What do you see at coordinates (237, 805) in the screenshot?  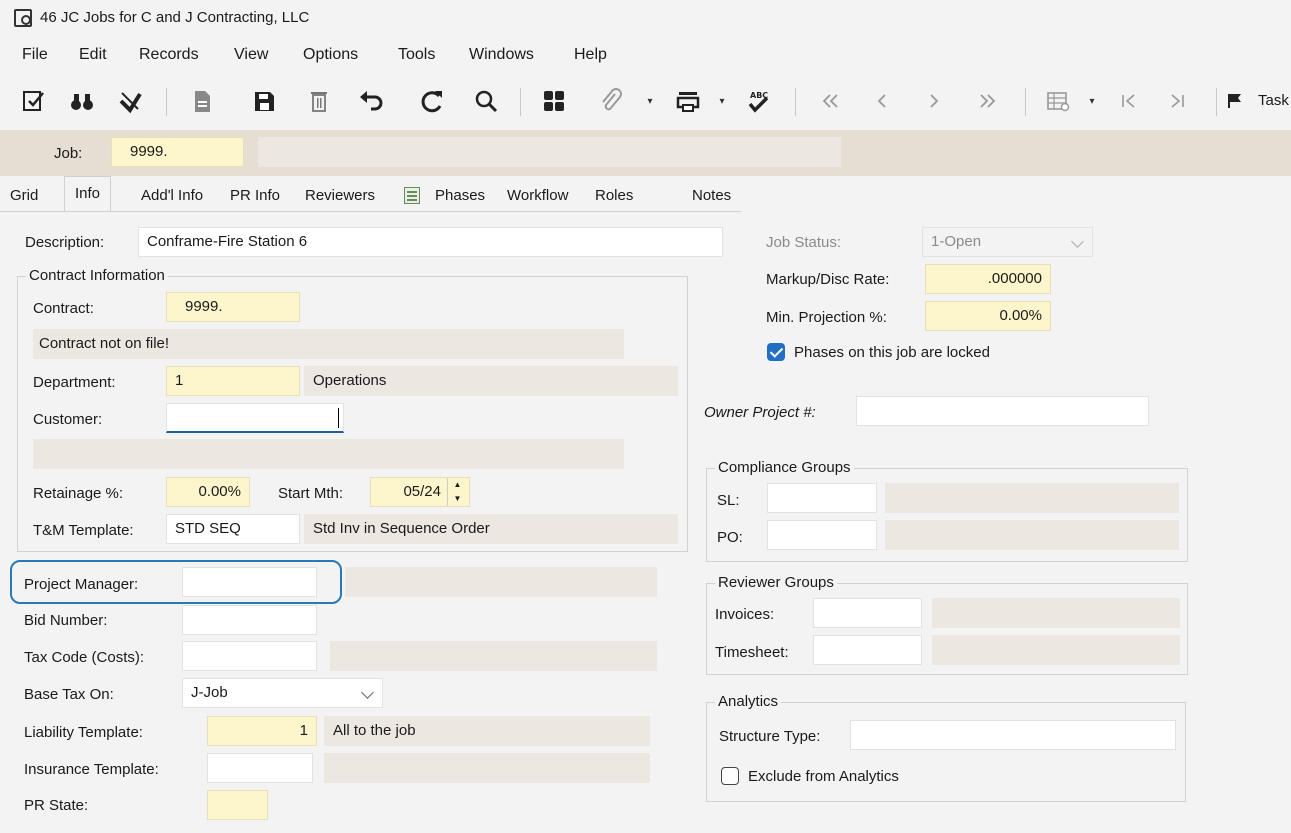 I see `pr-state-input` at bounding box center [237, 805].